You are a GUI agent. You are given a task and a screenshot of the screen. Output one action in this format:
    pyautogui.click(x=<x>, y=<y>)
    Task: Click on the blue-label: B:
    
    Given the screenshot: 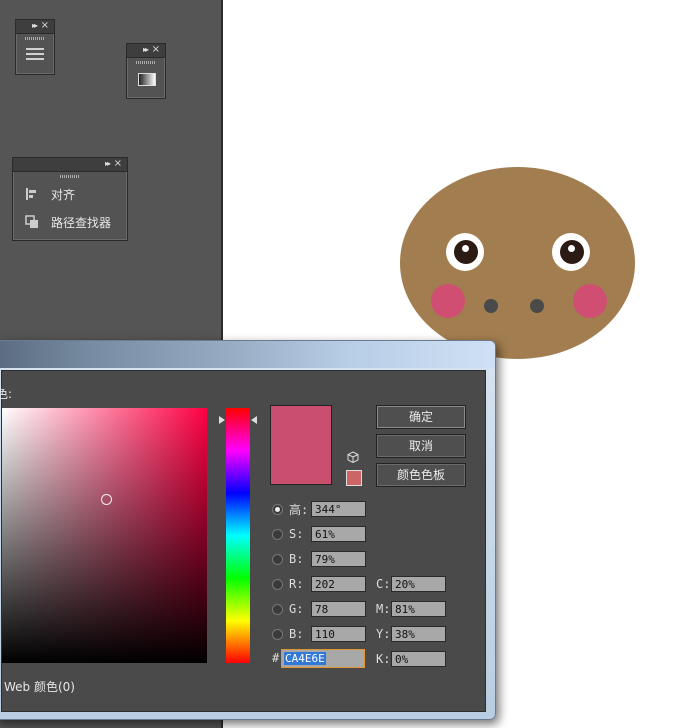 What is the action you would take?
    pyautogui.click(x=296, y=634)
    